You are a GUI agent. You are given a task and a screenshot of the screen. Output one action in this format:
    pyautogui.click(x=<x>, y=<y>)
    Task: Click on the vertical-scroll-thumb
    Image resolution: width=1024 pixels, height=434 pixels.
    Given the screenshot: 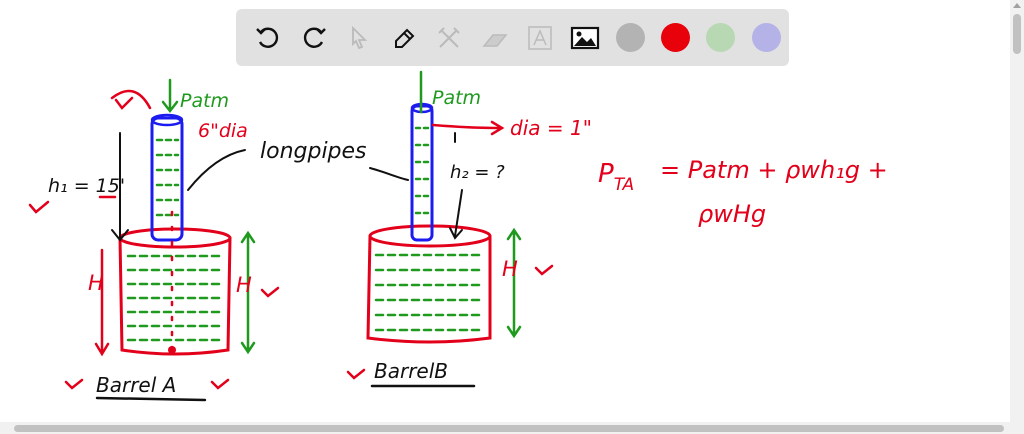 What is the action you would take?
    pyautogui.click(x=1017, y=34)
    